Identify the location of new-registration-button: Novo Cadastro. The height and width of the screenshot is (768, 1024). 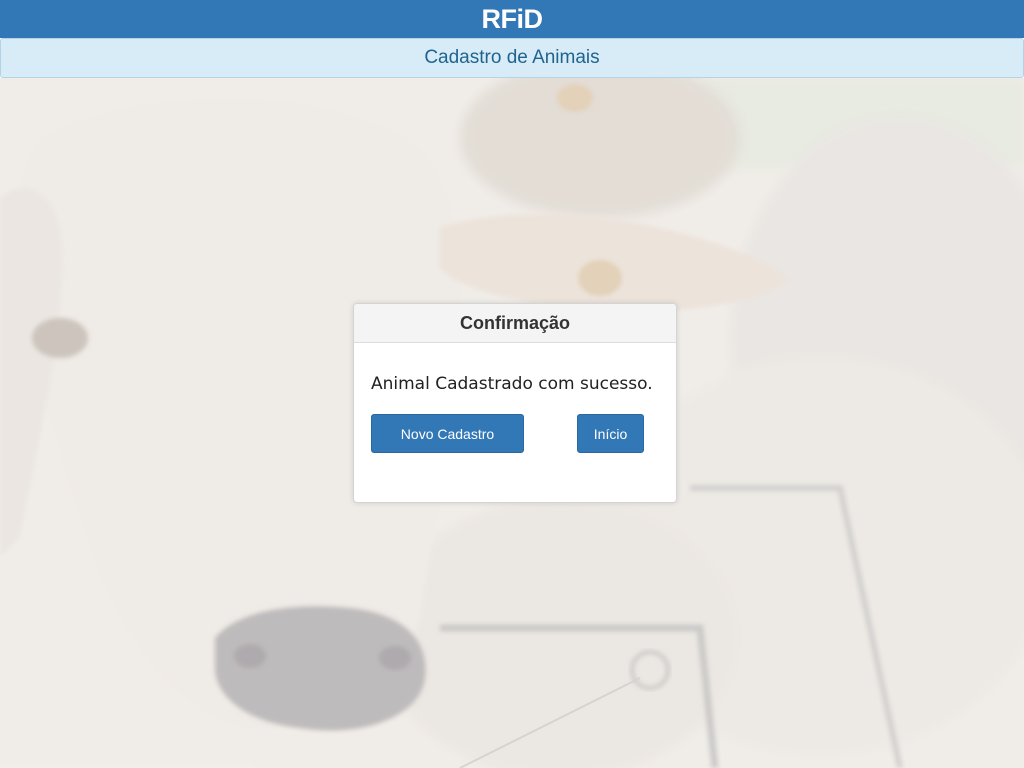
(447, 433).